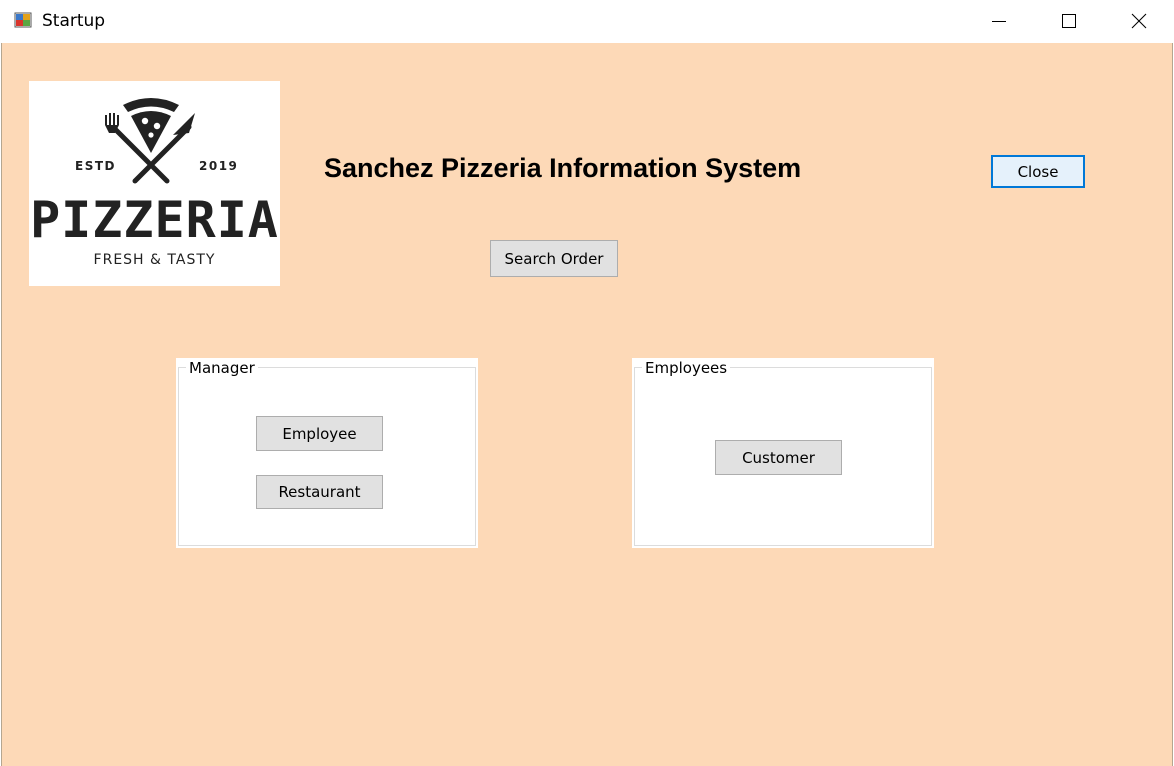 This screenshot has width=1174, height=766. Describe the element at coordinates (554, 258) in the screenshot. I see `search-order-button: Search Order` at that location.